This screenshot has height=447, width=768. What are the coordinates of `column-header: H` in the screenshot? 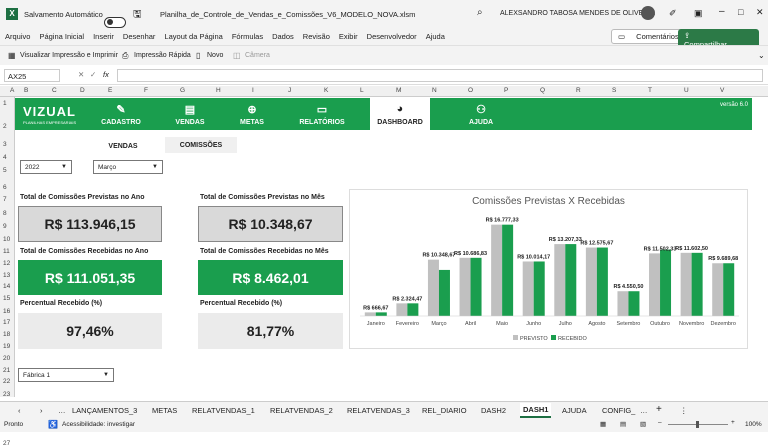 It's located at (218, 90).